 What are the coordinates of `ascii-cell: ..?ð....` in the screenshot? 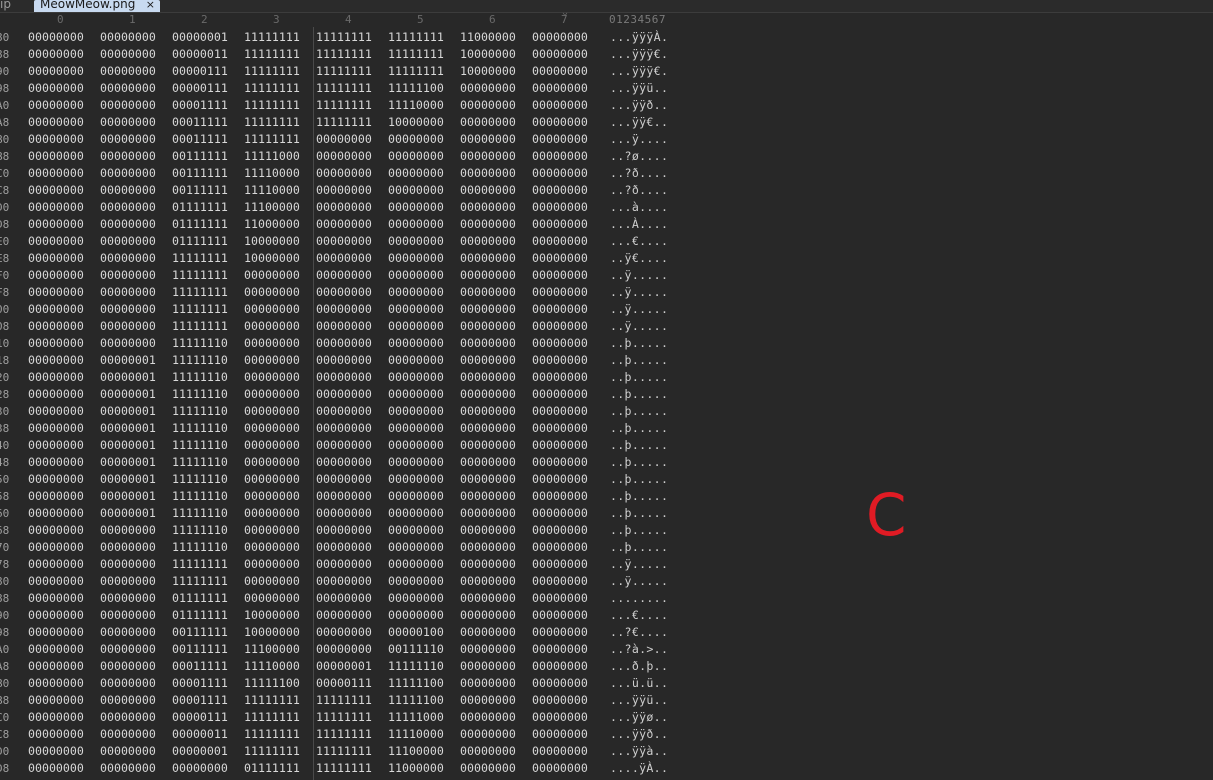 It's located at (639, 190).